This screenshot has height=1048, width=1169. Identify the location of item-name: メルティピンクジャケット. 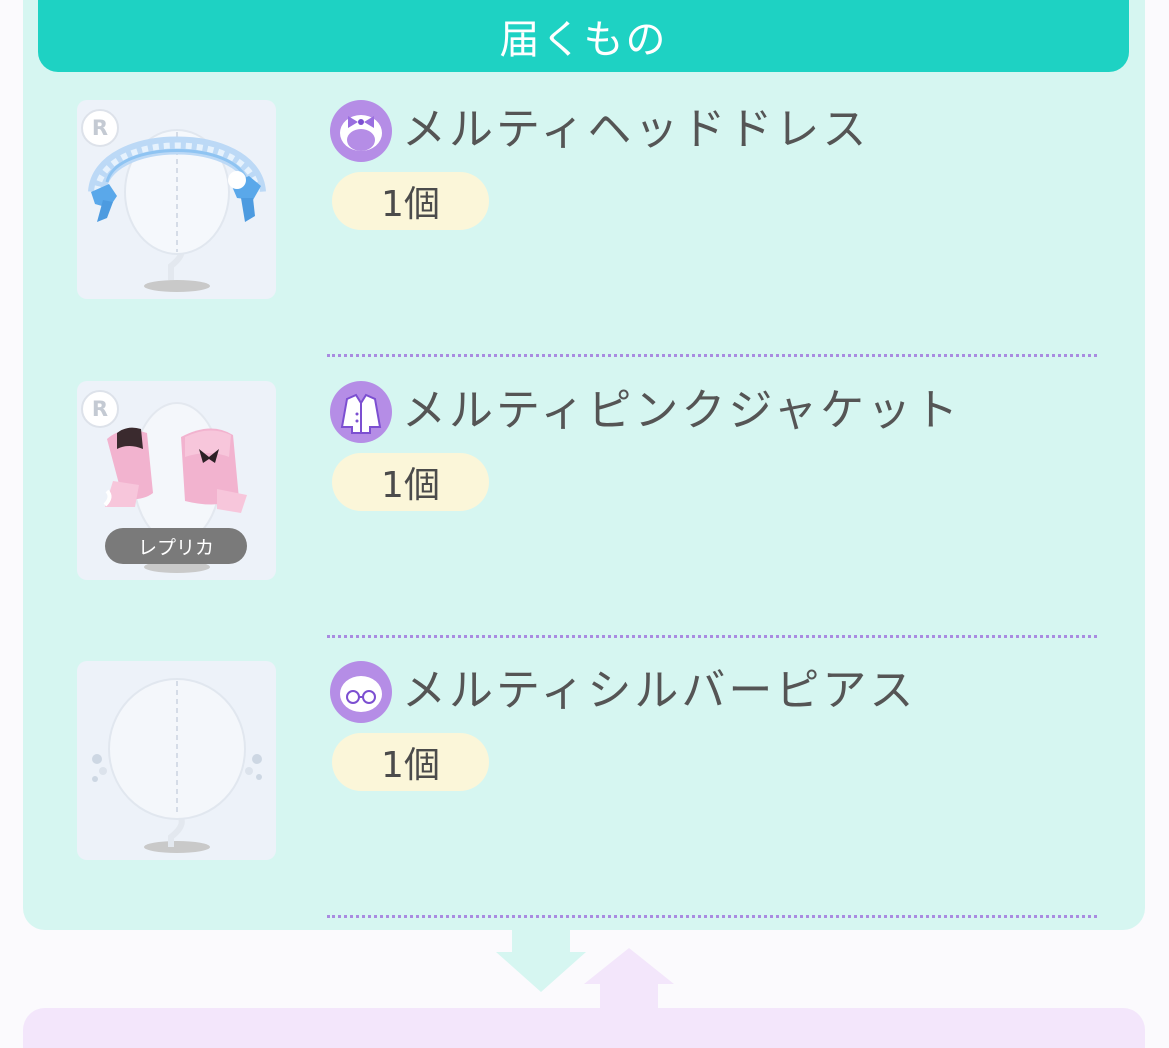
(682, 410).